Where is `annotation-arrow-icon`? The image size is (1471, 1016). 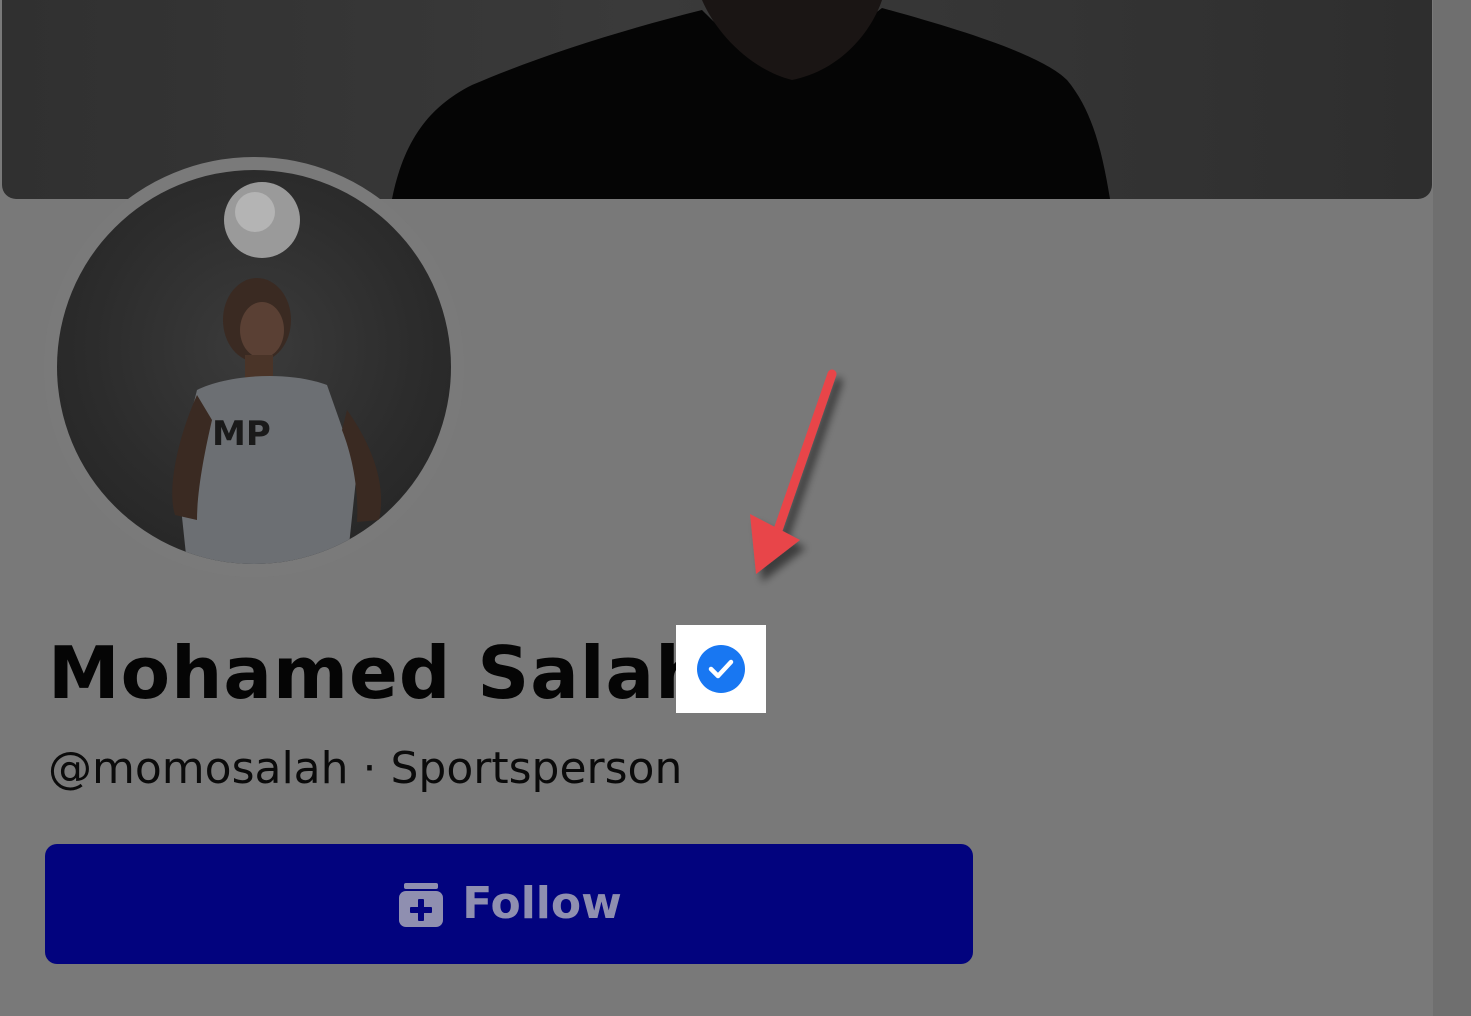 annotation-arrow-icon is located at coordinates (793, 471).